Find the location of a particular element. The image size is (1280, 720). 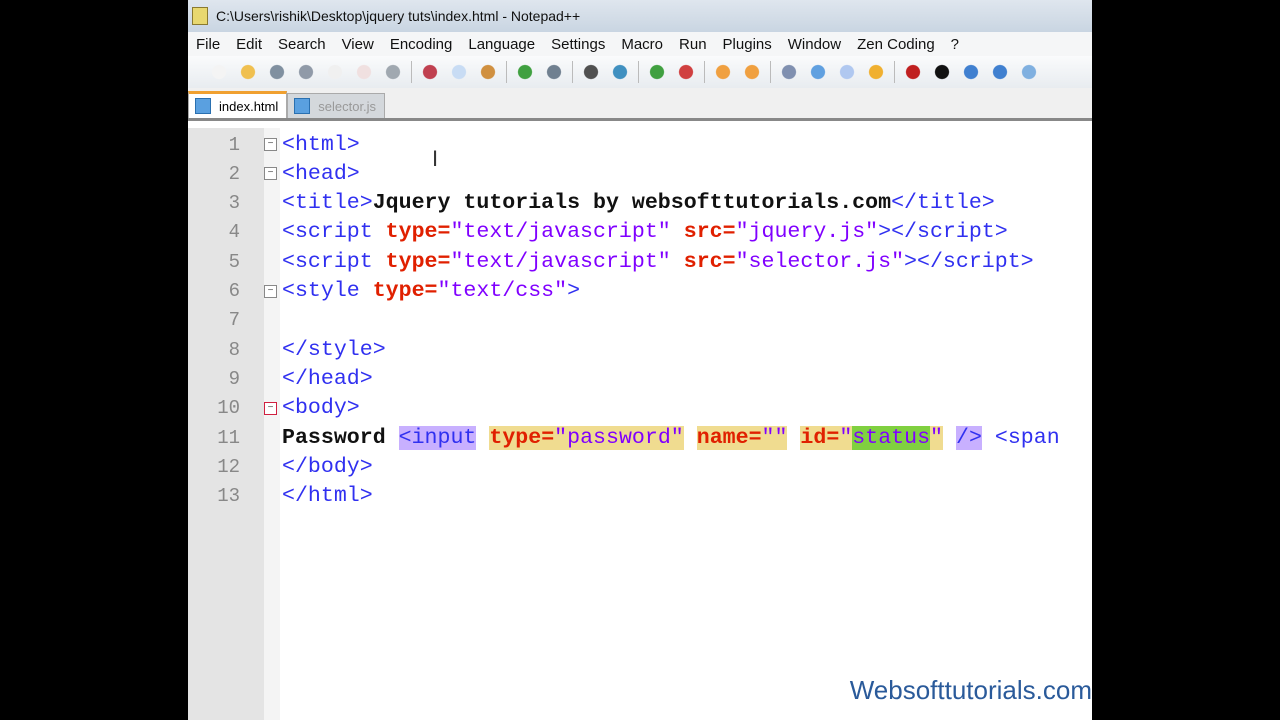

copy-icon is located at coordinates (459, 72).